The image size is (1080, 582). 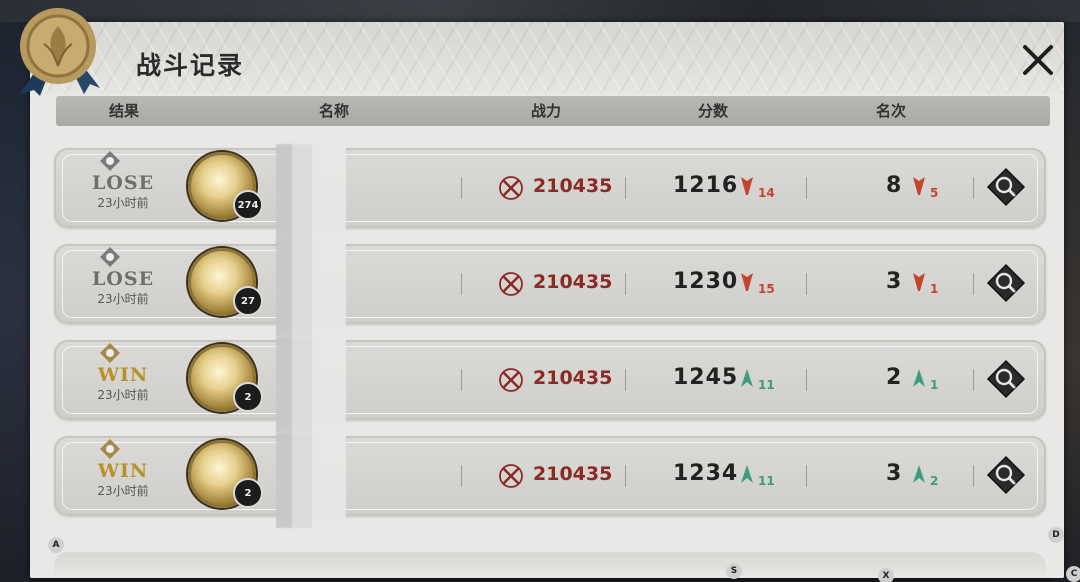 I want to click on column-header-name: 名称, so click(x=334, y=111).